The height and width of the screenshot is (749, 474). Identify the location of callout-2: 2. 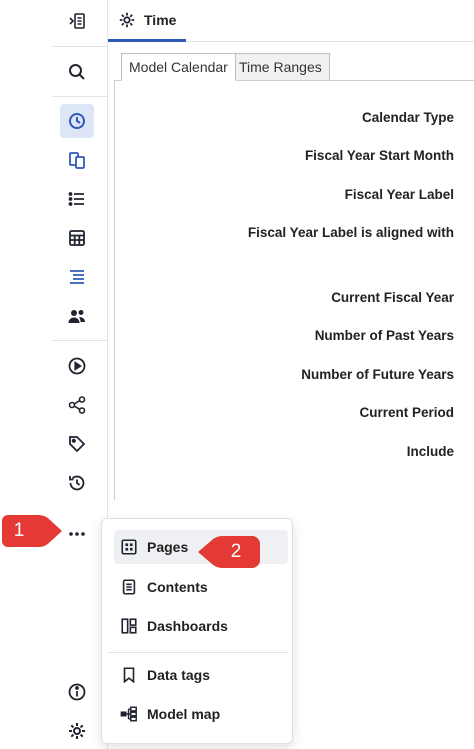
(229, 552).